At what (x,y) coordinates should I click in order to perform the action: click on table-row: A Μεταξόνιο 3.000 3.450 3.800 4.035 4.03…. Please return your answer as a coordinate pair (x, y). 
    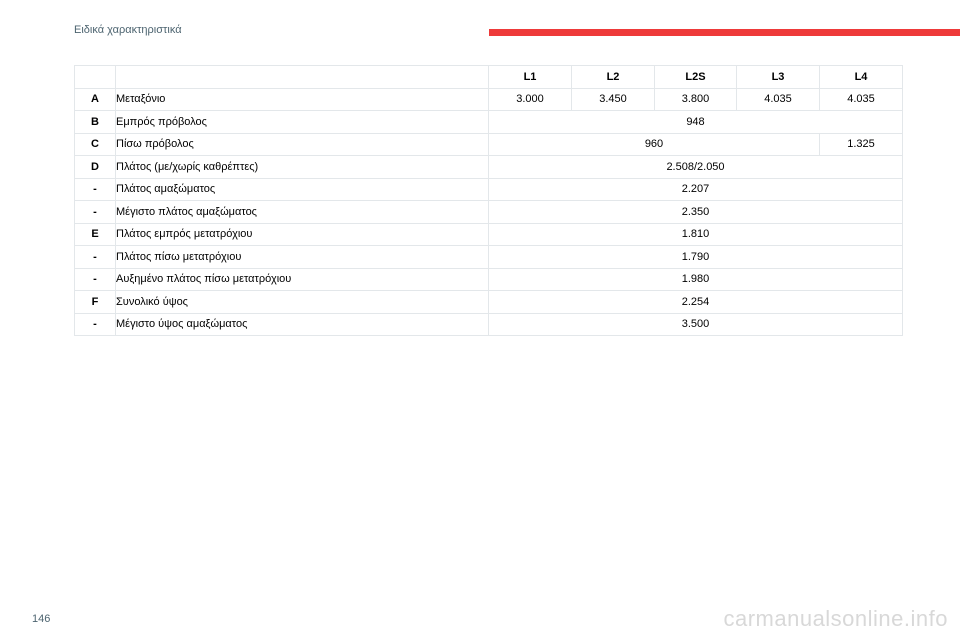
    Looking at the image, I should click on (488, 99).